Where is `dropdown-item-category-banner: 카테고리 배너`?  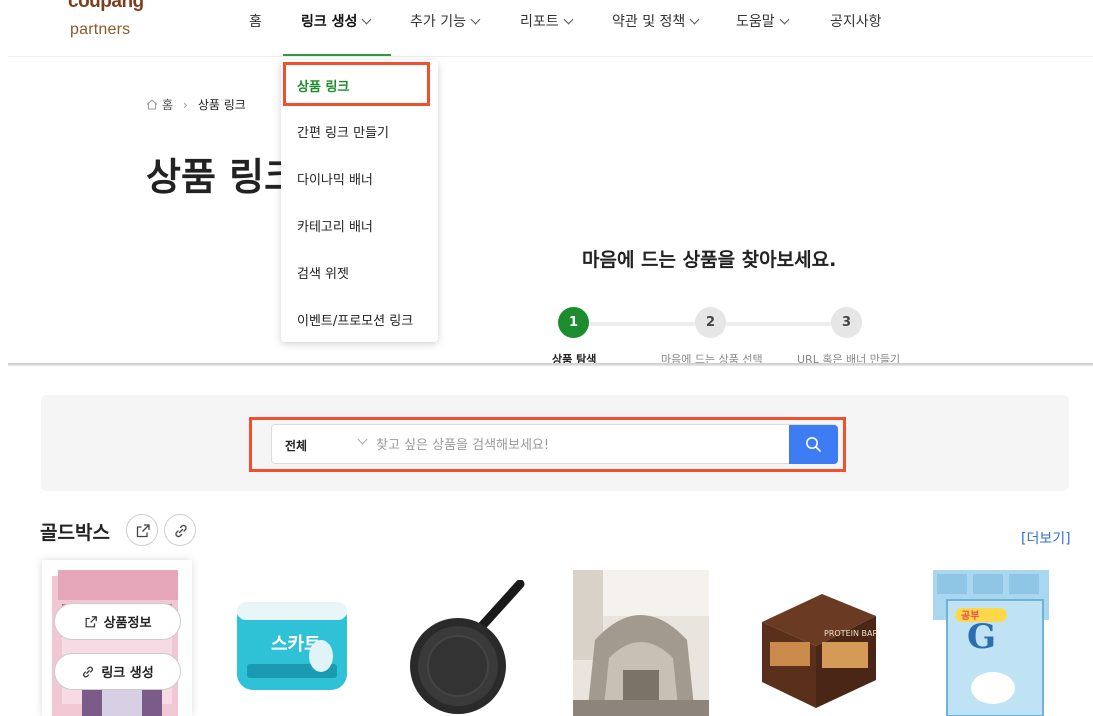
dropdown-item-category-banner: 카테고리 배너 is located at coordinates (335, 225).